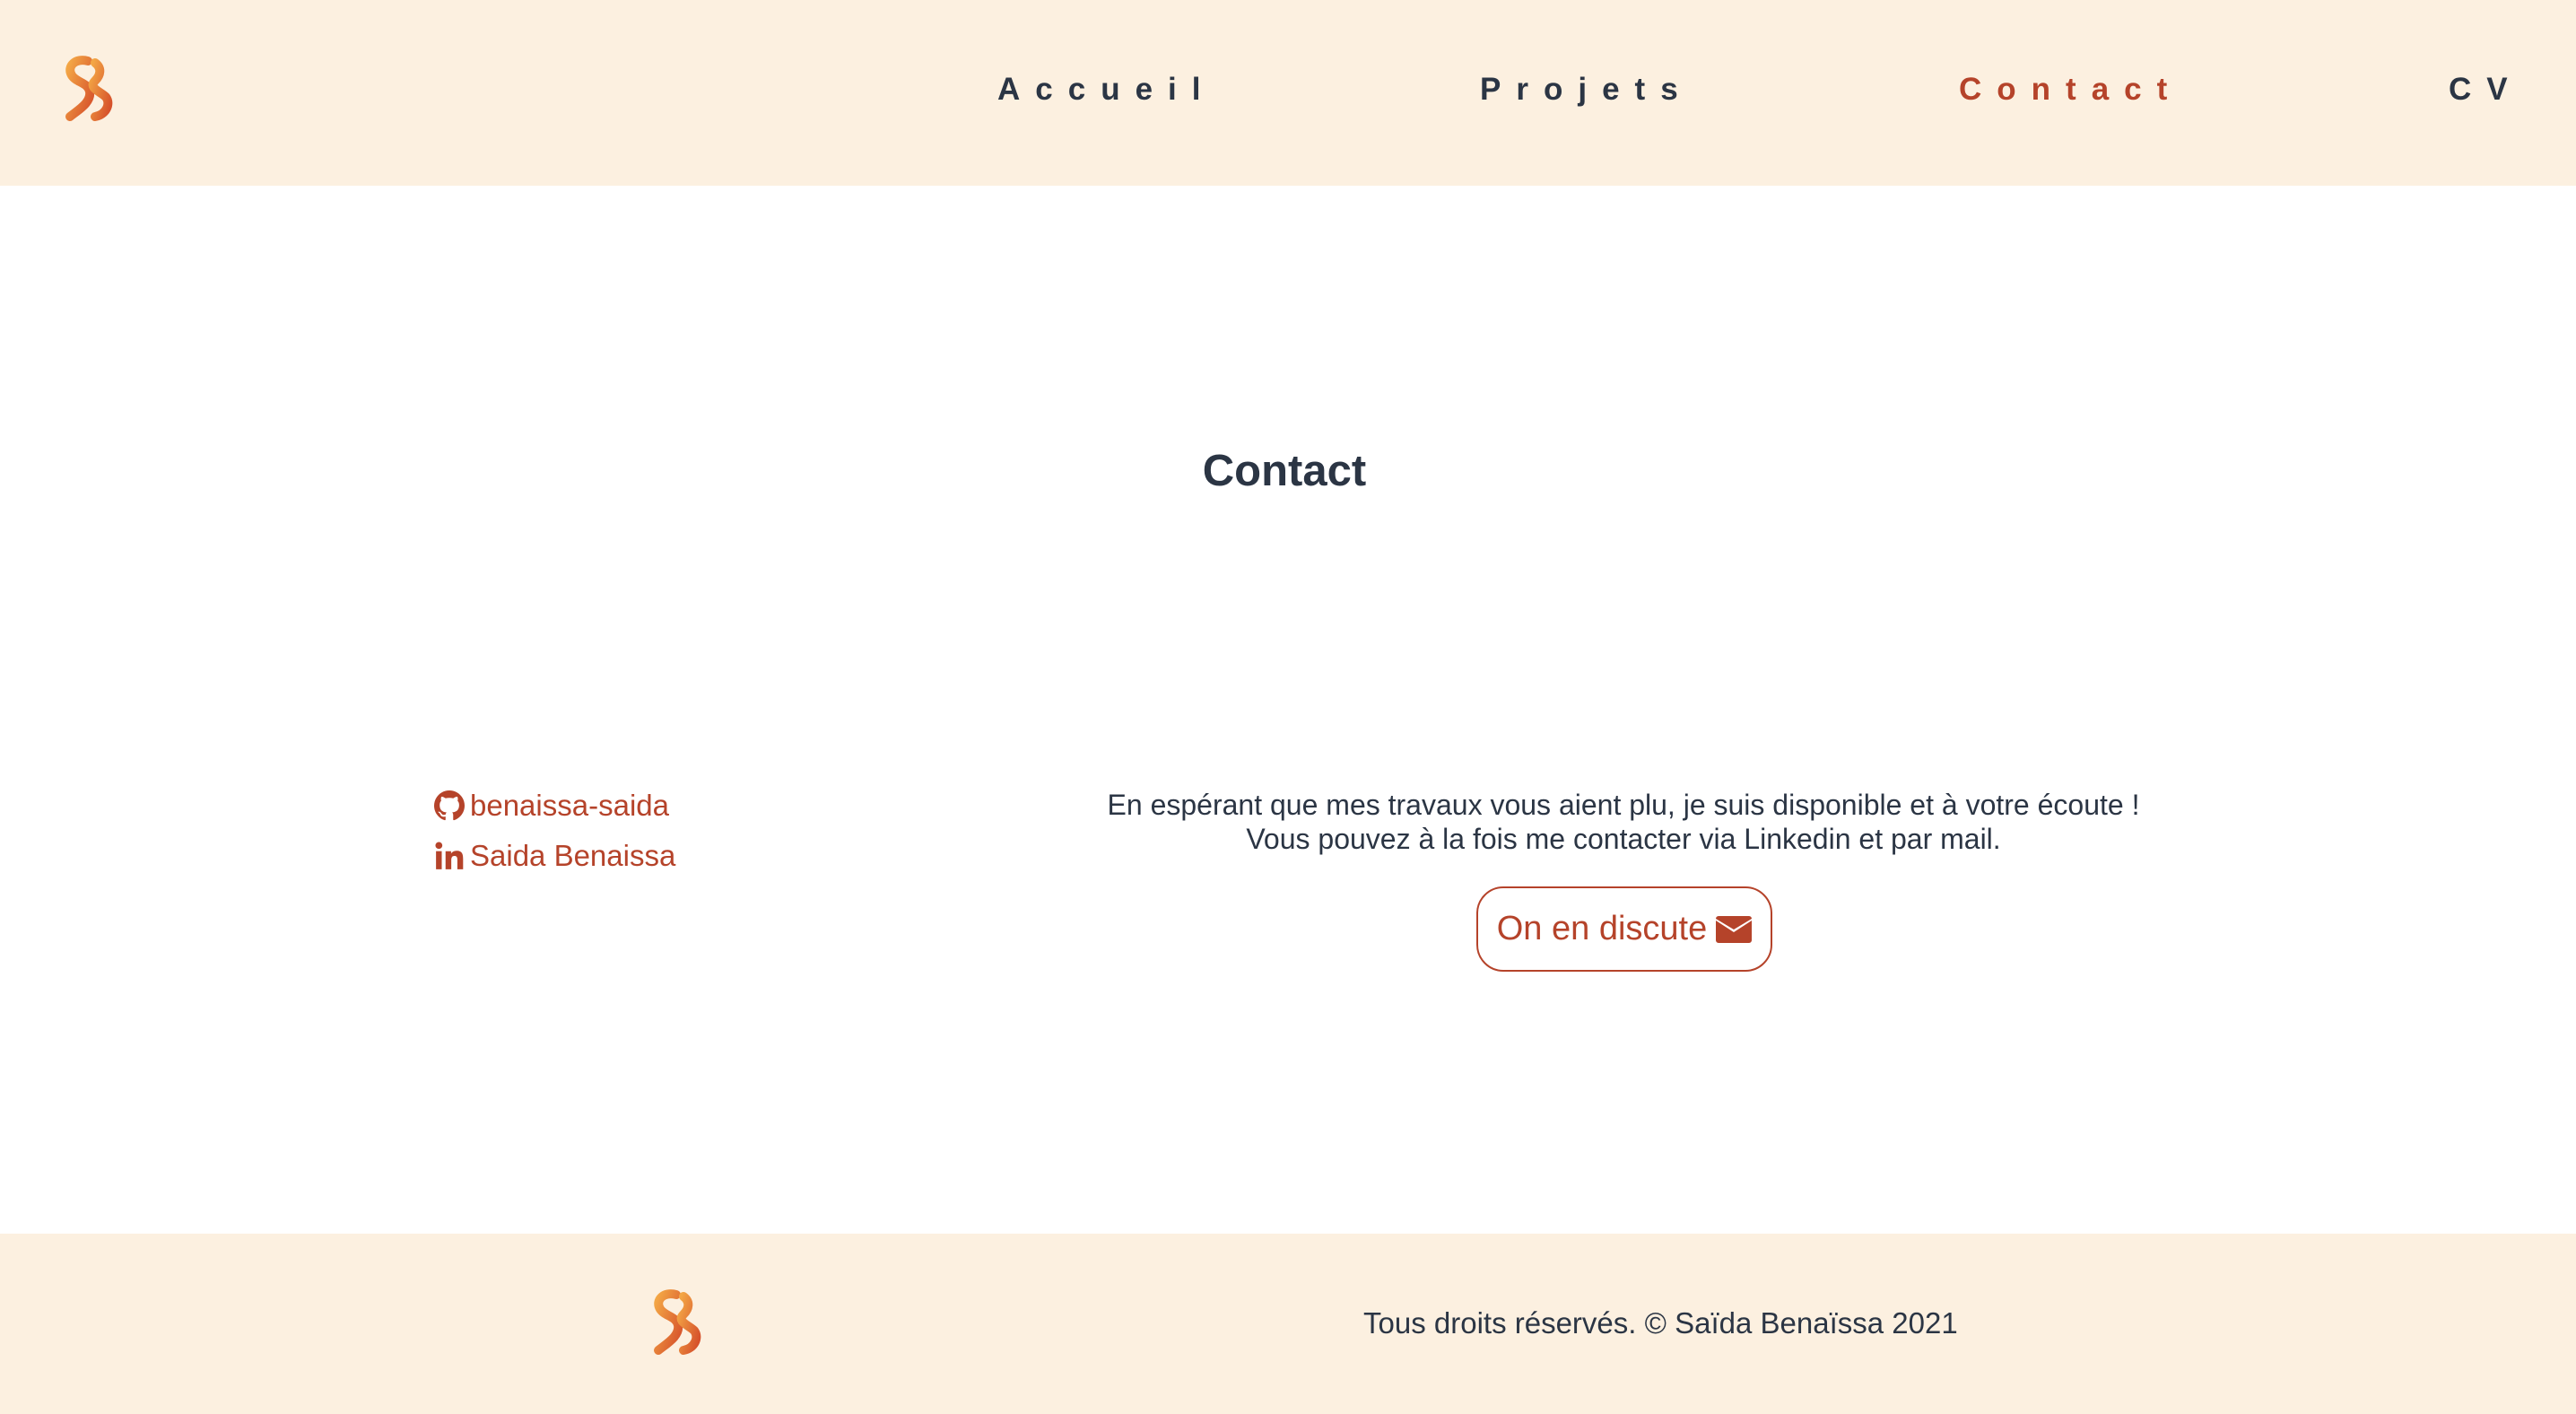 Image resolution: width=2576 pixels, height=1414 pixels. What do you see at coordinates (2486, 89) in the screenshot?
I see `nav-item-cv: CV` at bounding box center [2486, 89].